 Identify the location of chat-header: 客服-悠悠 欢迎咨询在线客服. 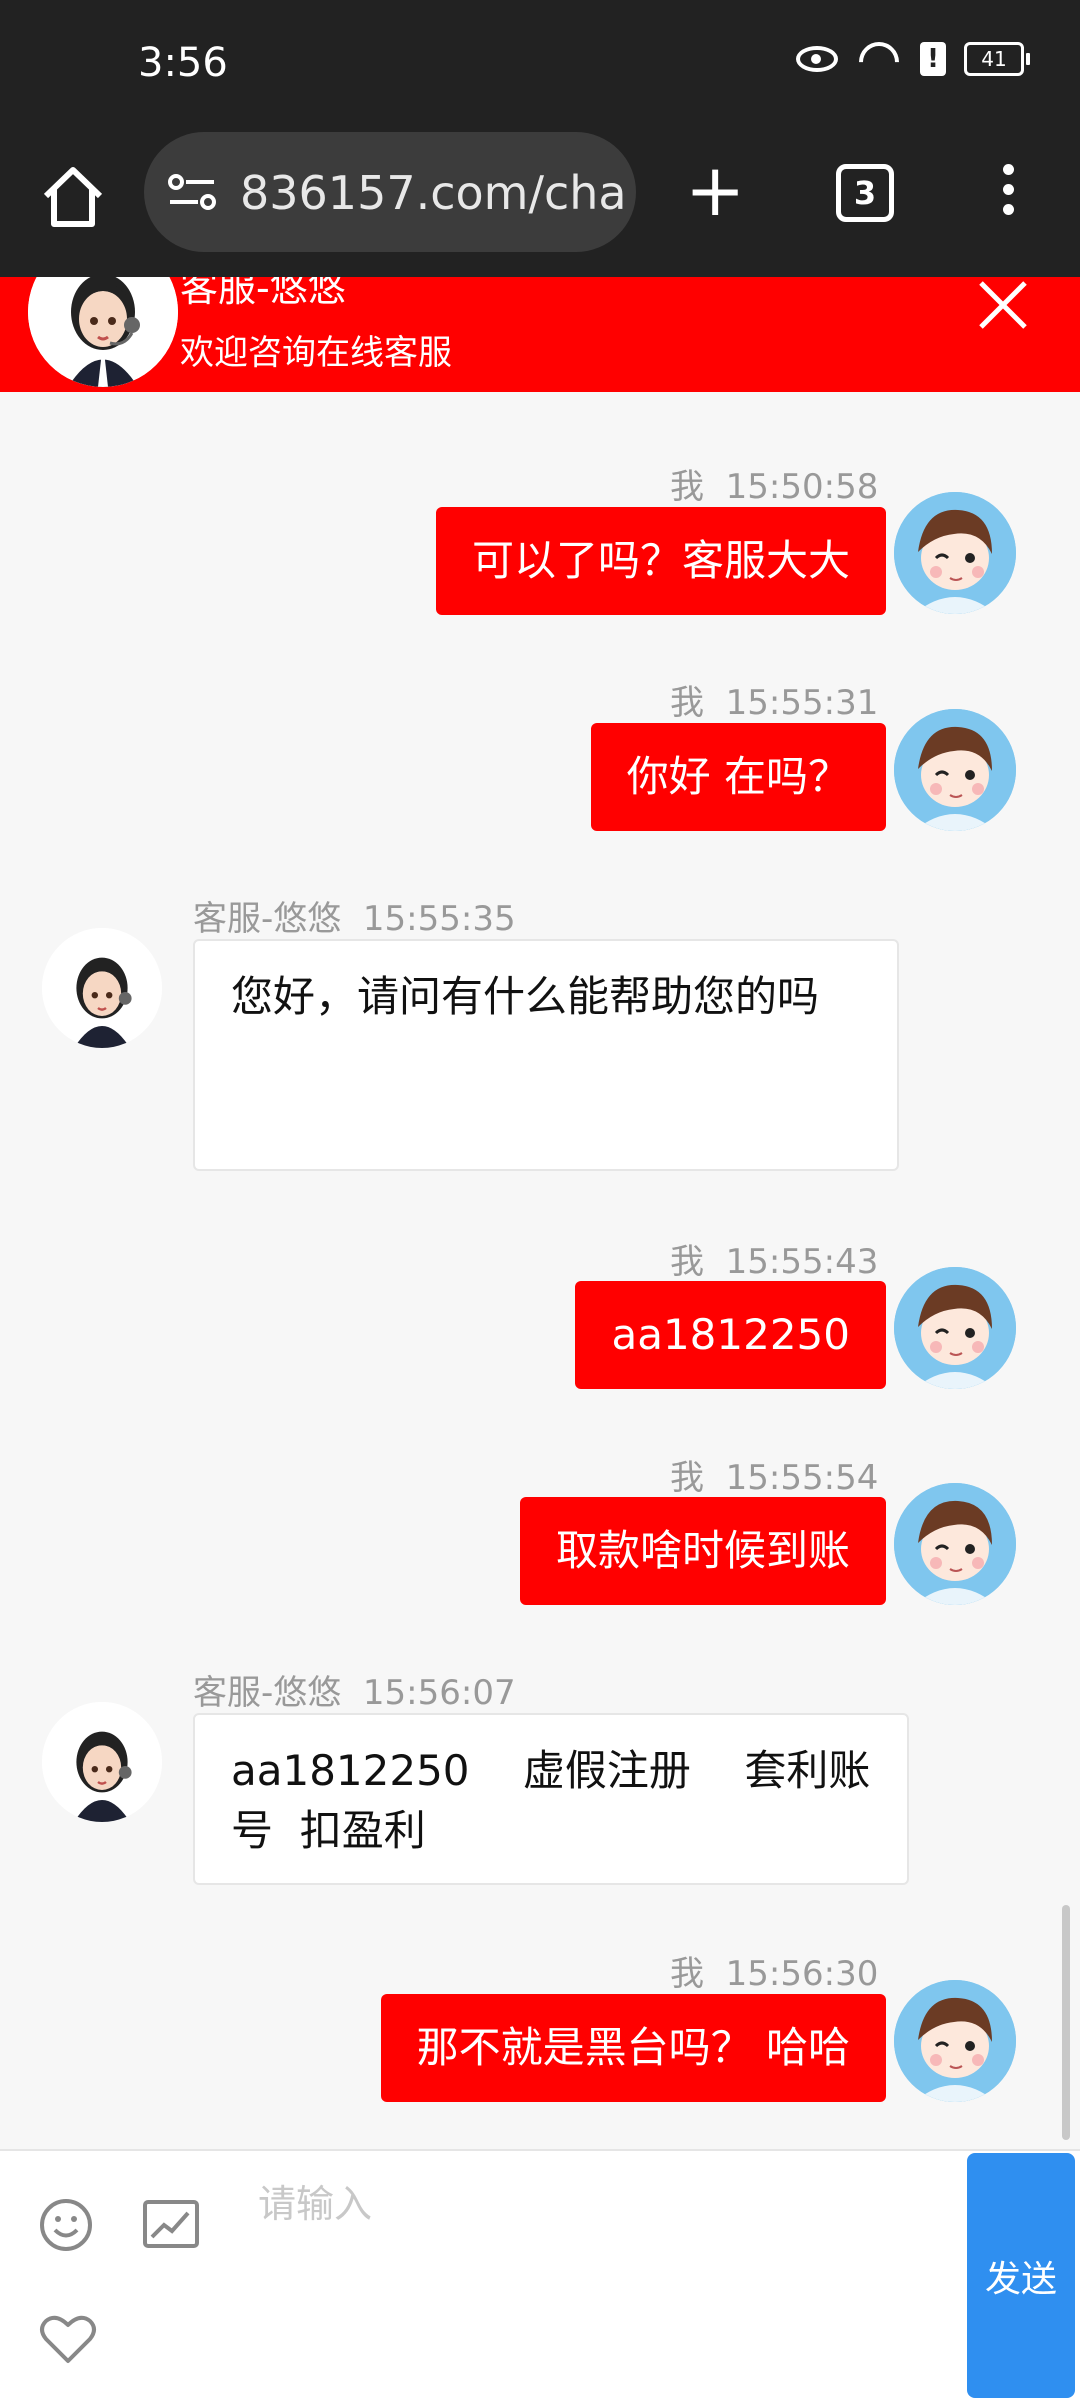
(540, 334).